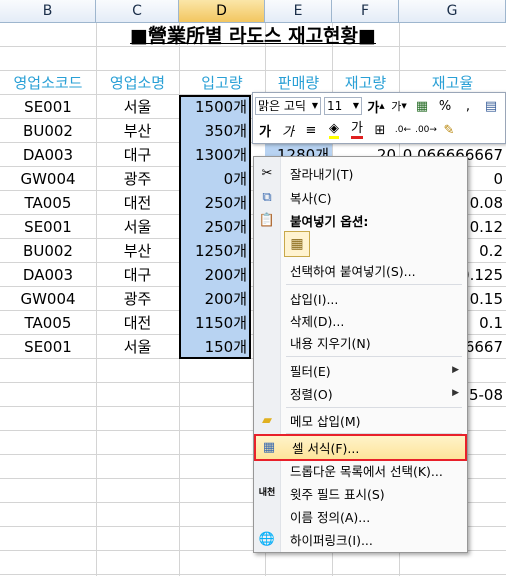  I want to click on decrease-decimal-button: .00→, so click(426, 130).